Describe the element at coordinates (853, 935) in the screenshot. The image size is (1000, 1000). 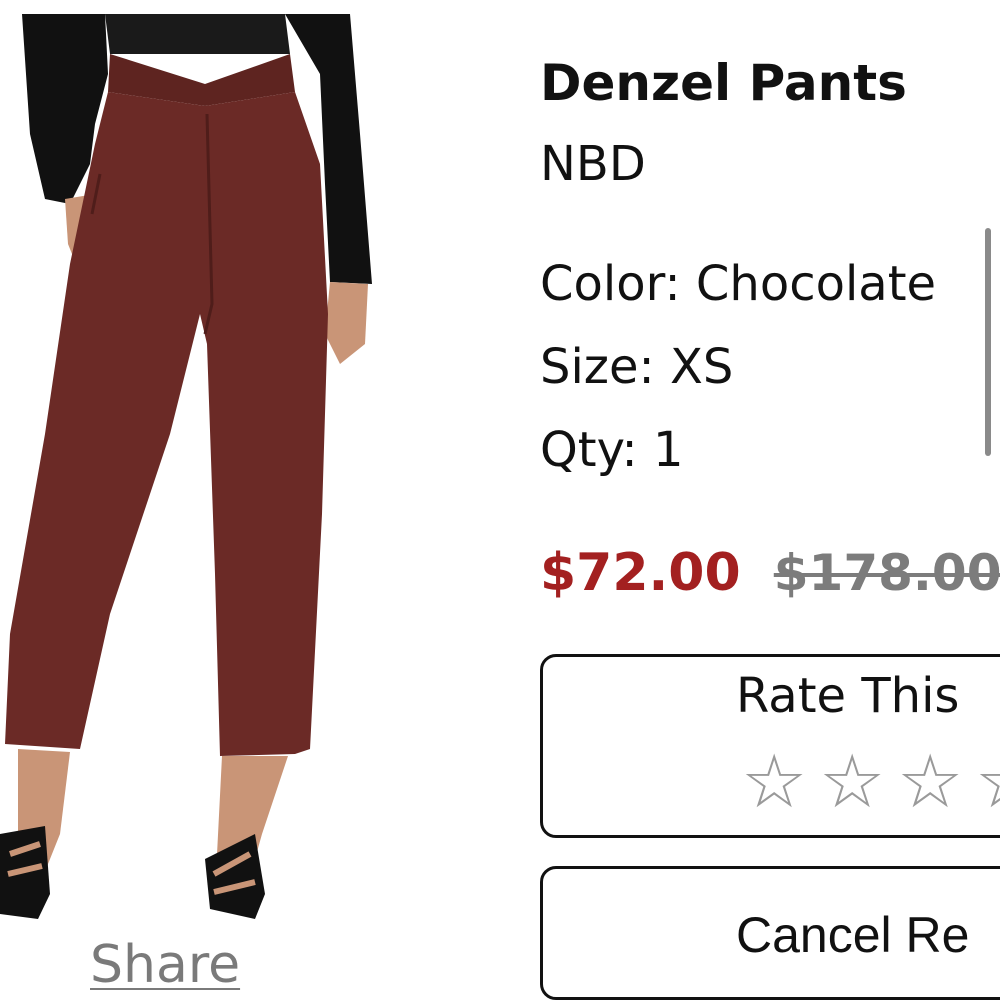
I see `cancel-button-label: Cancel Re` at that location.